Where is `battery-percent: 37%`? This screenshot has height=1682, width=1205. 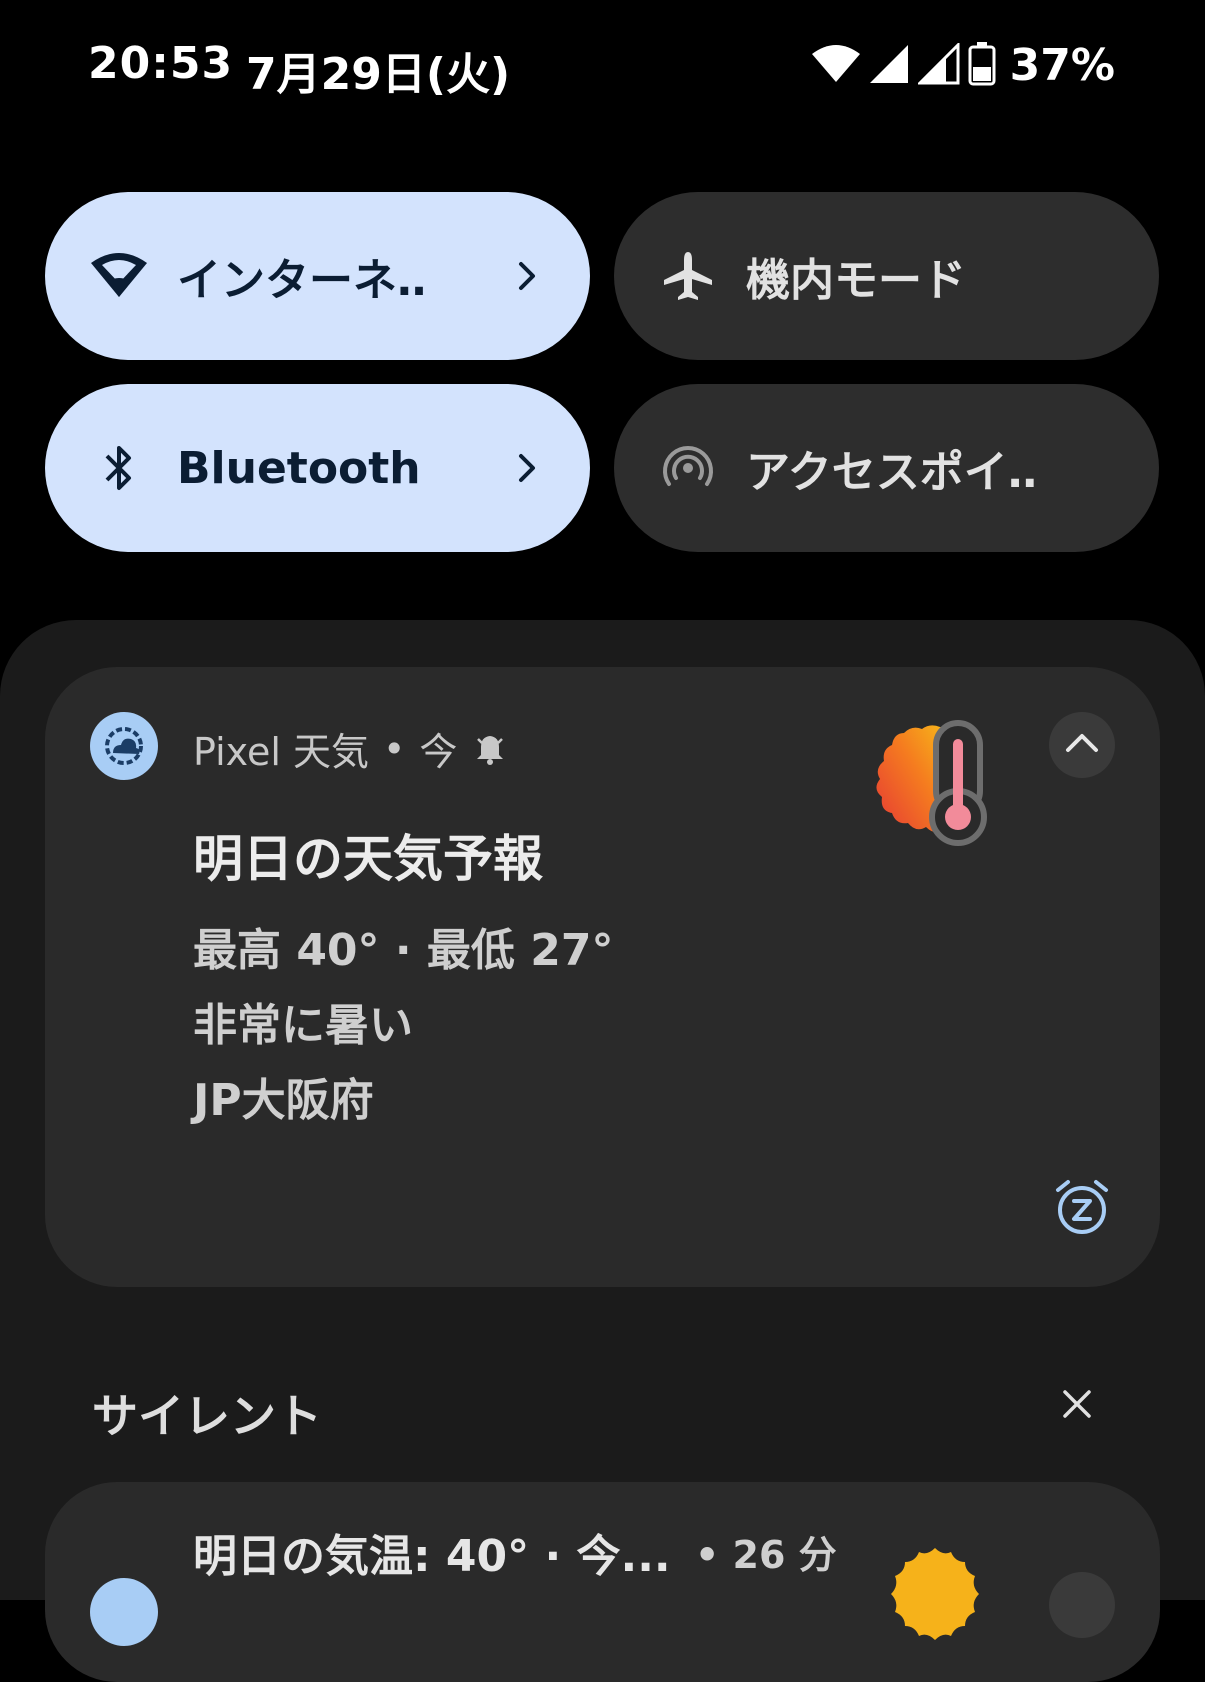 battery-percent: 37% is located at coordinates (1062, 65).